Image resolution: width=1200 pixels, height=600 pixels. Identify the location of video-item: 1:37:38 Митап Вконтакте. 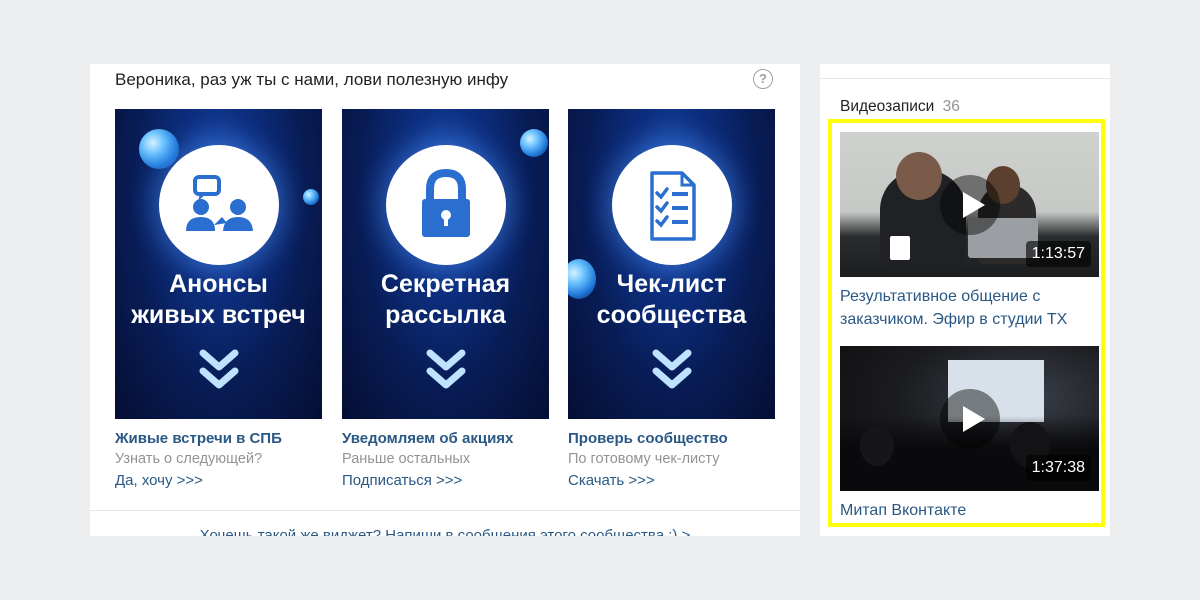
(969, 434).